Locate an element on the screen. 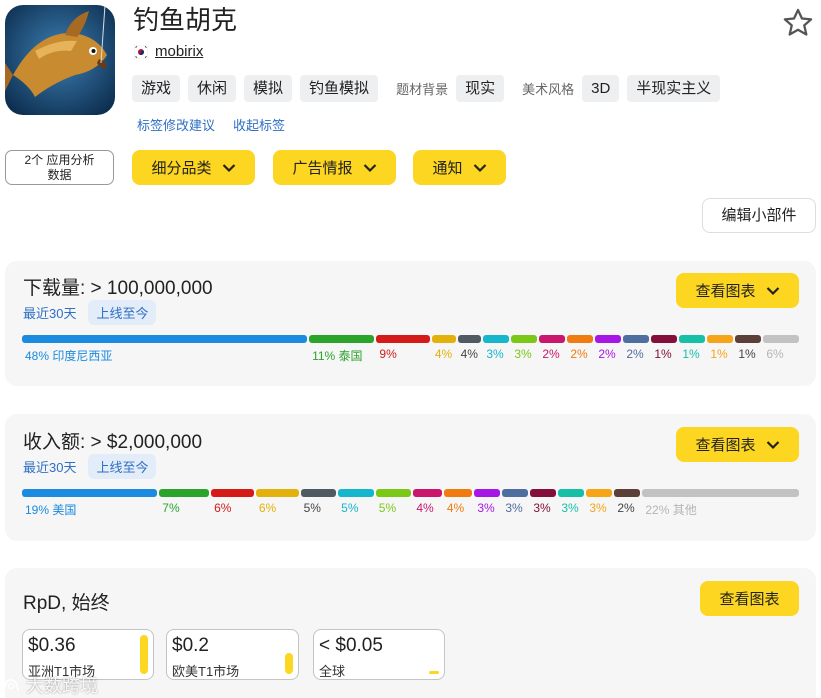 Image resolution: width=821 pixels, height=698 pixels. kr-flag-icon is located at coordinates (141, 51).